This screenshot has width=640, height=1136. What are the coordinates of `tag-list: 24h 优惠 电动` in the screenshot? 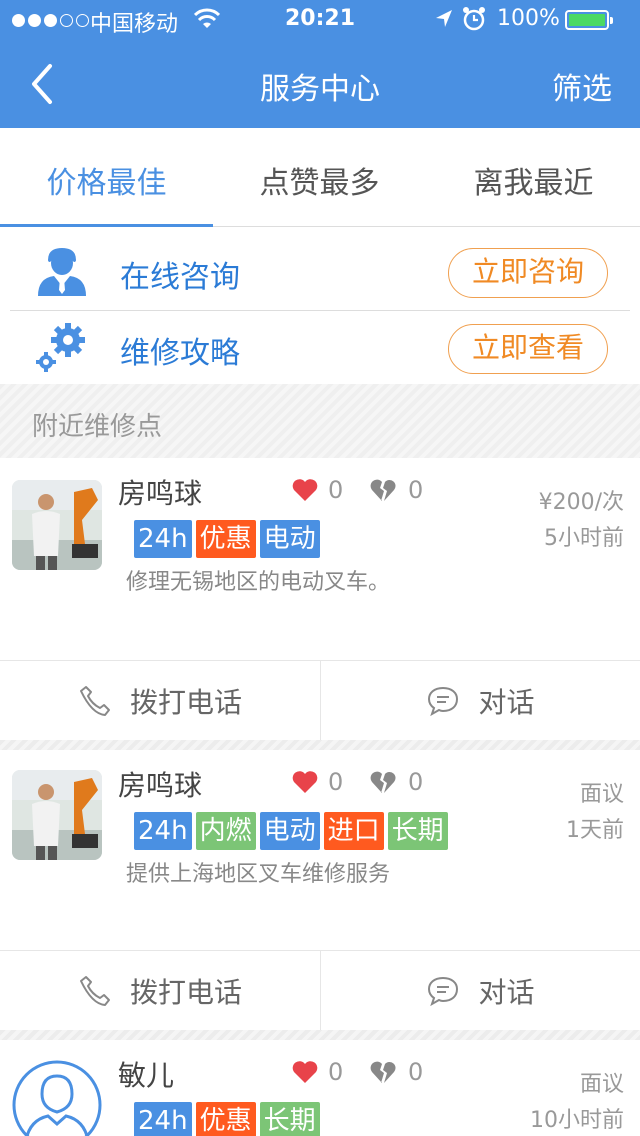 It's located at (227, 539).